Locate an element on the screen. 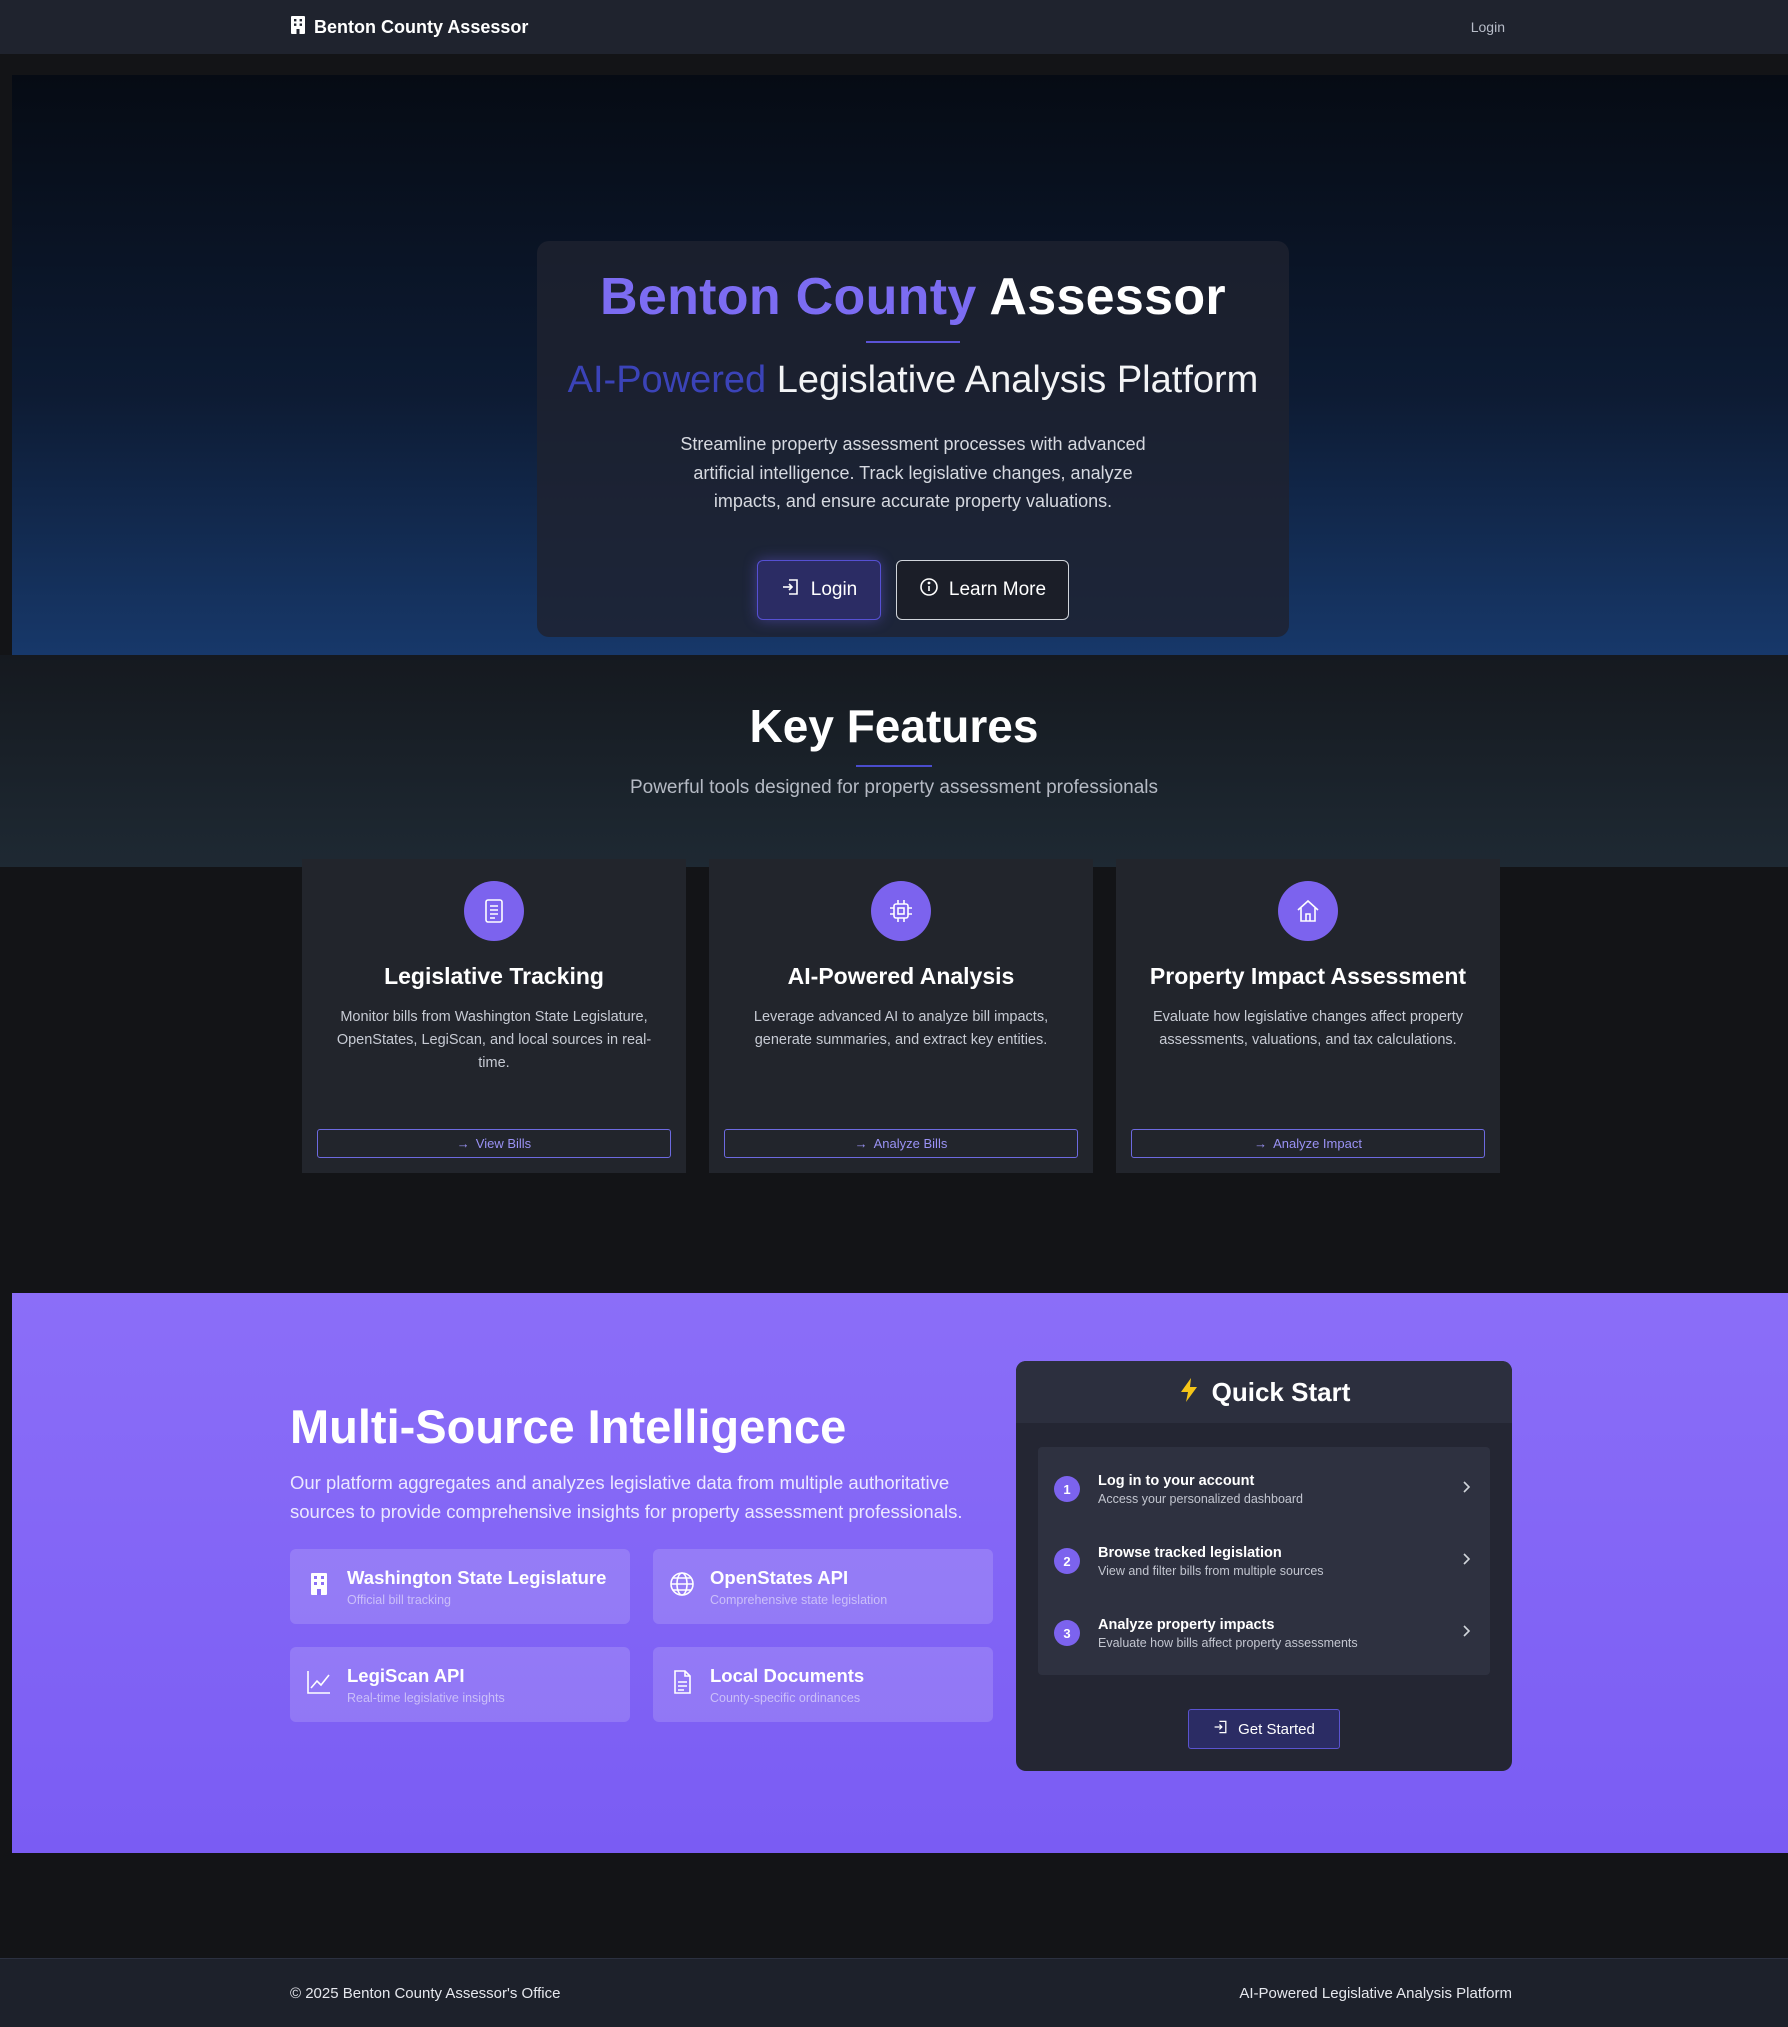  footer-copyright: © 2025 Benton County Assessor's Office is located at coordinates (425, 1993).